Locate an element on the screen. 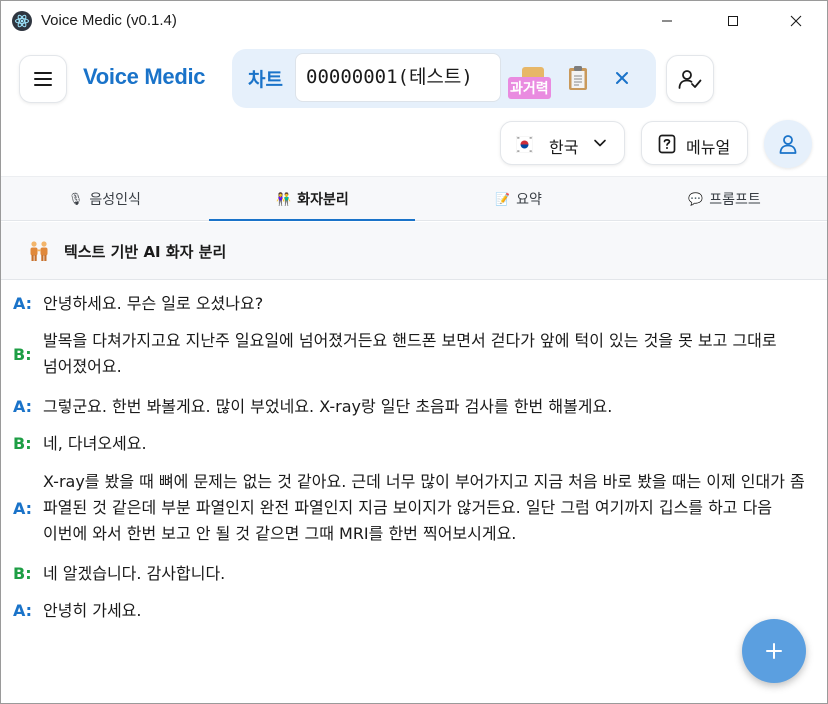  clear-chart-button is located at coordinates (622, 78).